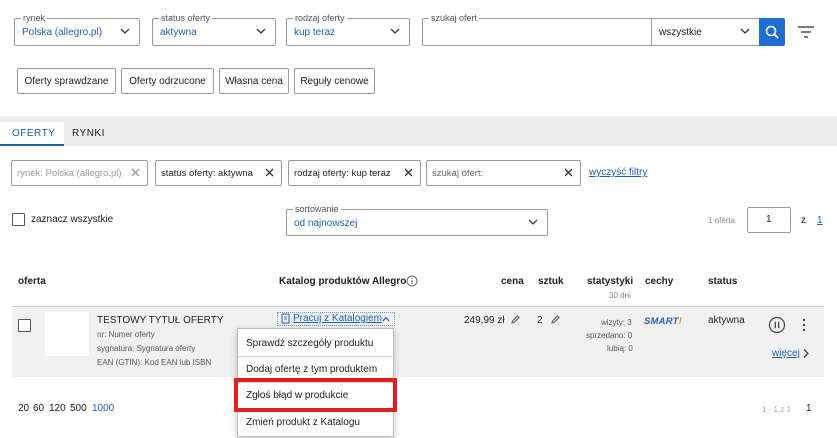 This screenshot has width=837, height=438. What do you see at coordinates (315, 32) in the screenshot?
I see `type-select-value: kup teraz` at bounding box center [315, 32].